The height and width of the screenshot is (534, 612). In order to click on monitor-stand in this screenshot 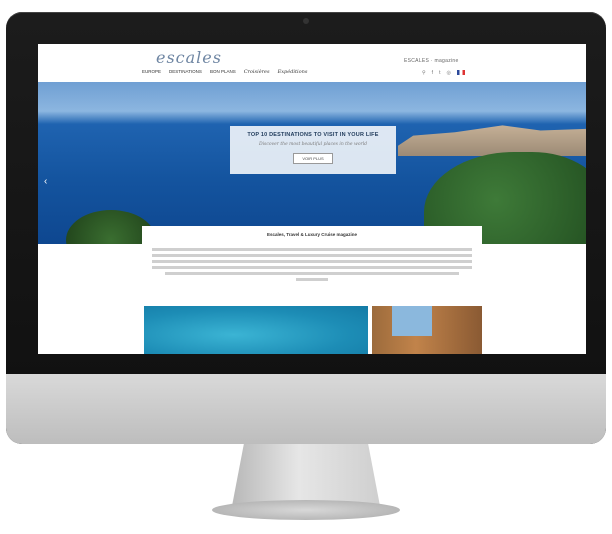, I will do `click(306, 475)`.